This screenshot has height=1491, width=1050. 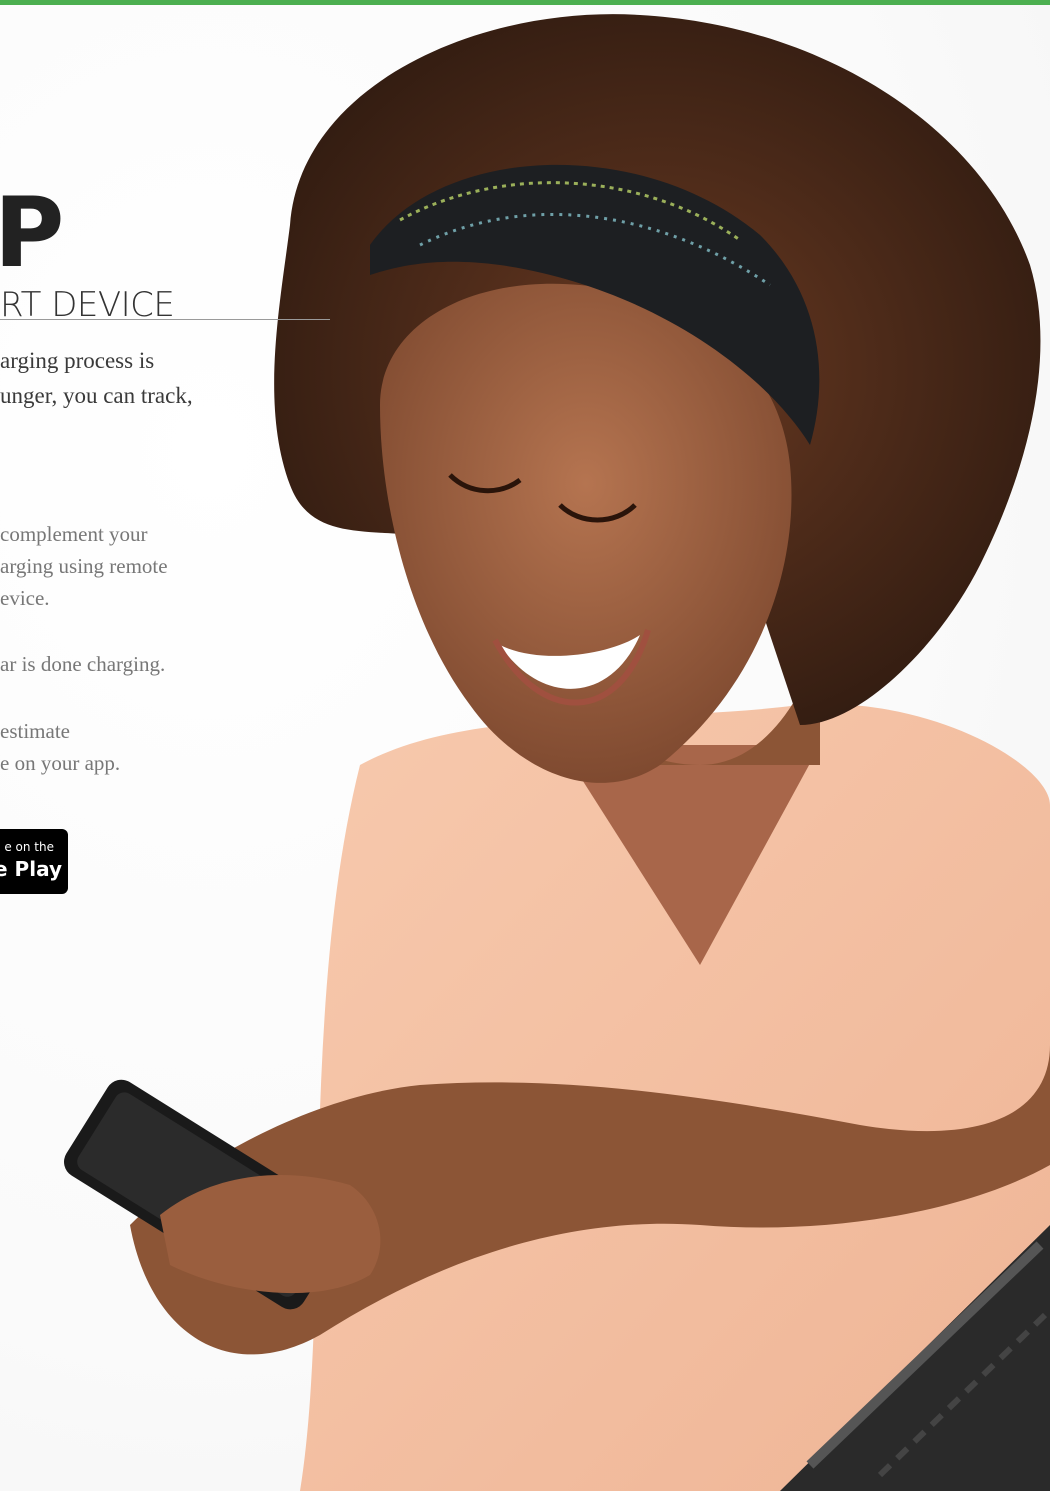 I want to click on feature-estimate: estimate e on your app., so click(x=60, y=747).